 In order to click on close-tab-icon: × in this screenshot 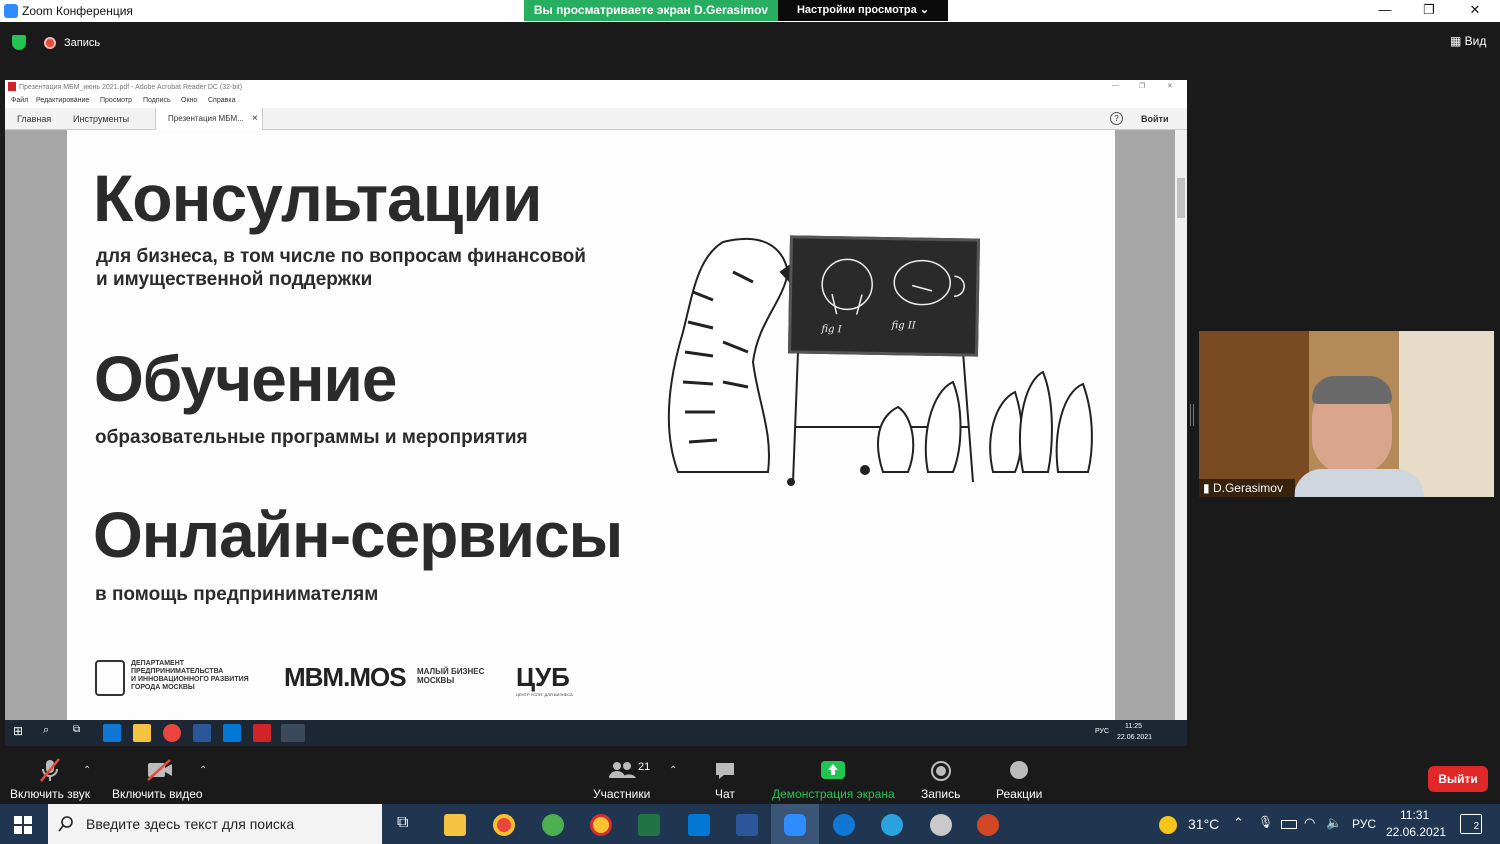, I will do `click(255, 118)`.